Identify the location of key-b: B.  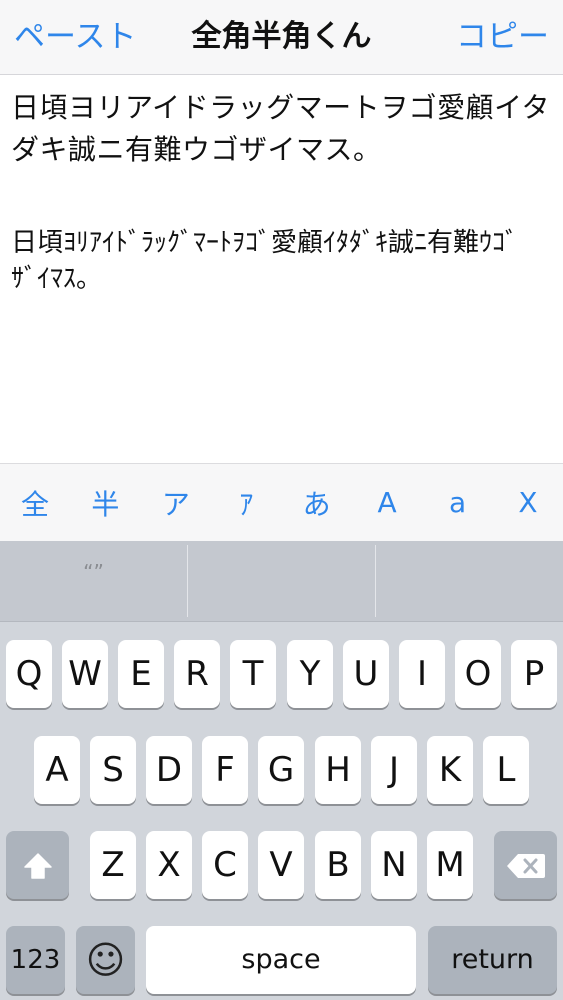
(338, 865).